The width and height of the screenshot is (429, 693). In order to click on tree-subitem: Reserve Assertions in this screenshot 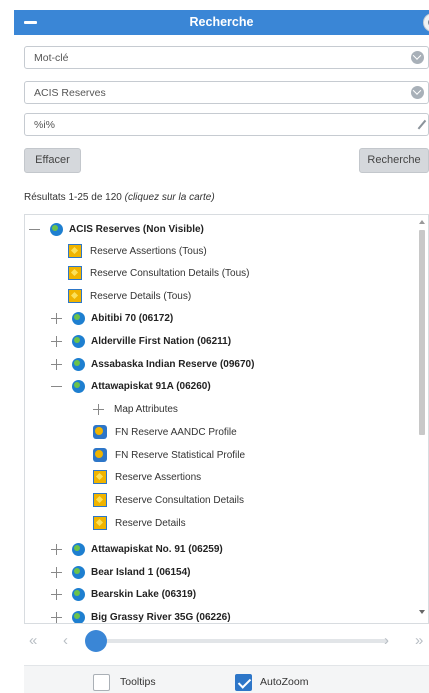, I will do `click(147, 477)`.